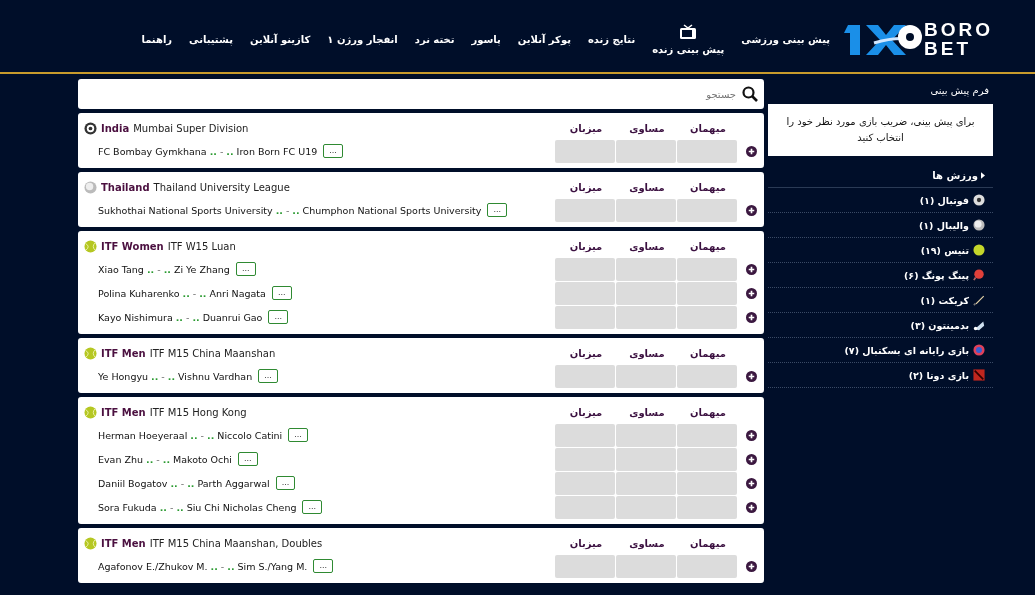  I want to click on search-field: جستجو, so click(410, 94).